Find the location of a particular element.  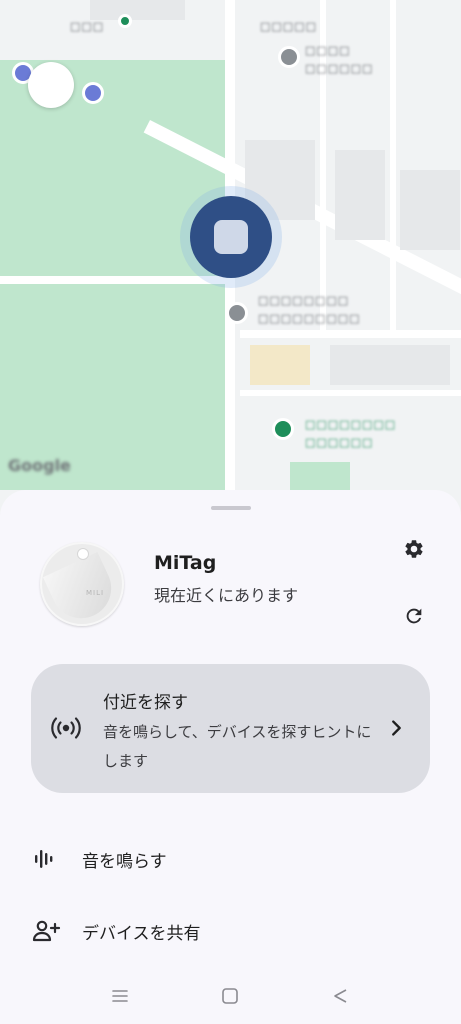

refresh-button is located at coordinates (414, 616).